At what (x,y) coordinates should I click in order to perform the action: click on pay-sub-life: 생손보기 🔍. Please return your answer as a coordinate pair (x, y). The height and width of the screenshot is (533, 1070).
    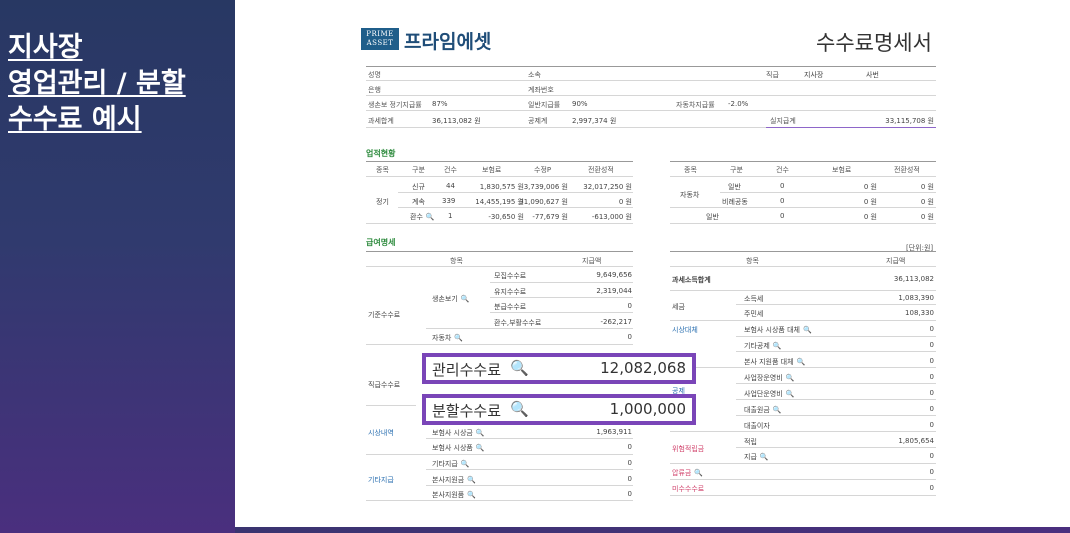
    Looking at the image, I should click on (450, 299).